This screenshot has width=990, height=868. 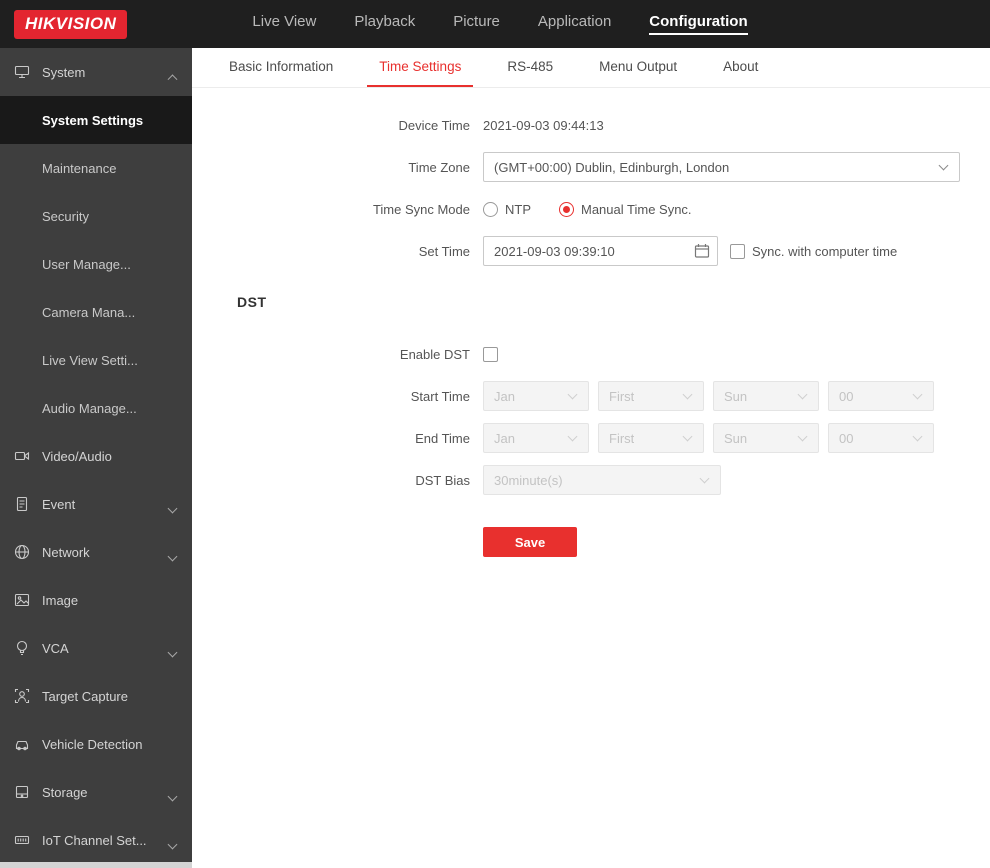 What do you see at coordinates (708, 438) in the screenshot?
I see `end-time-selects: Jan First Sun 00` at bounding box center [708, 438].